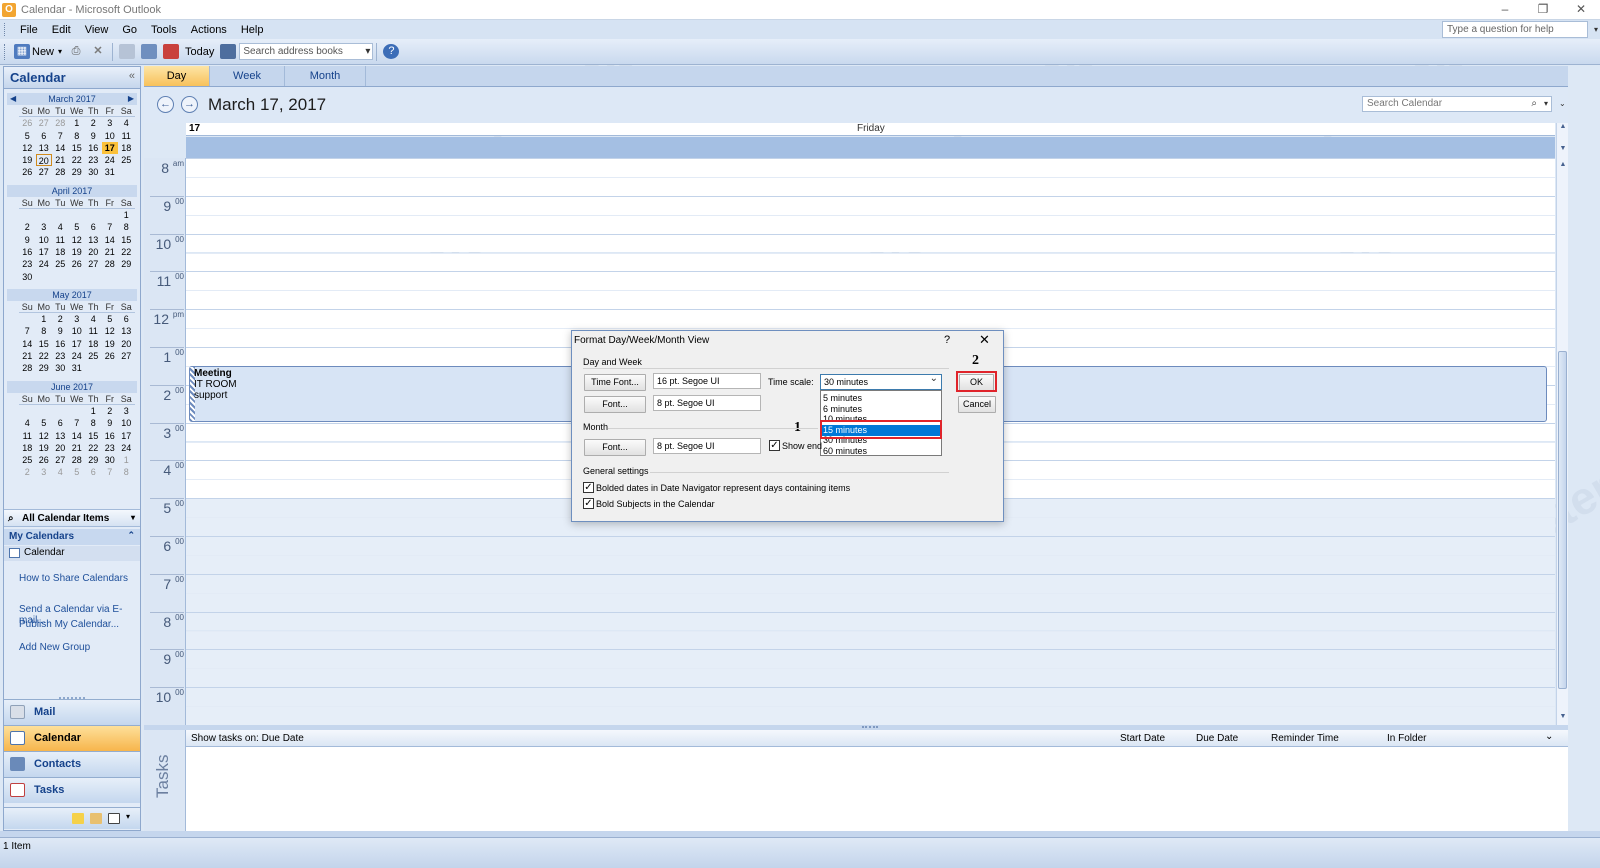 The image size is (1600, 868). Describe the element at coordinates (129, 30) in the screenshot. I see `menu-go: Go` at that location.